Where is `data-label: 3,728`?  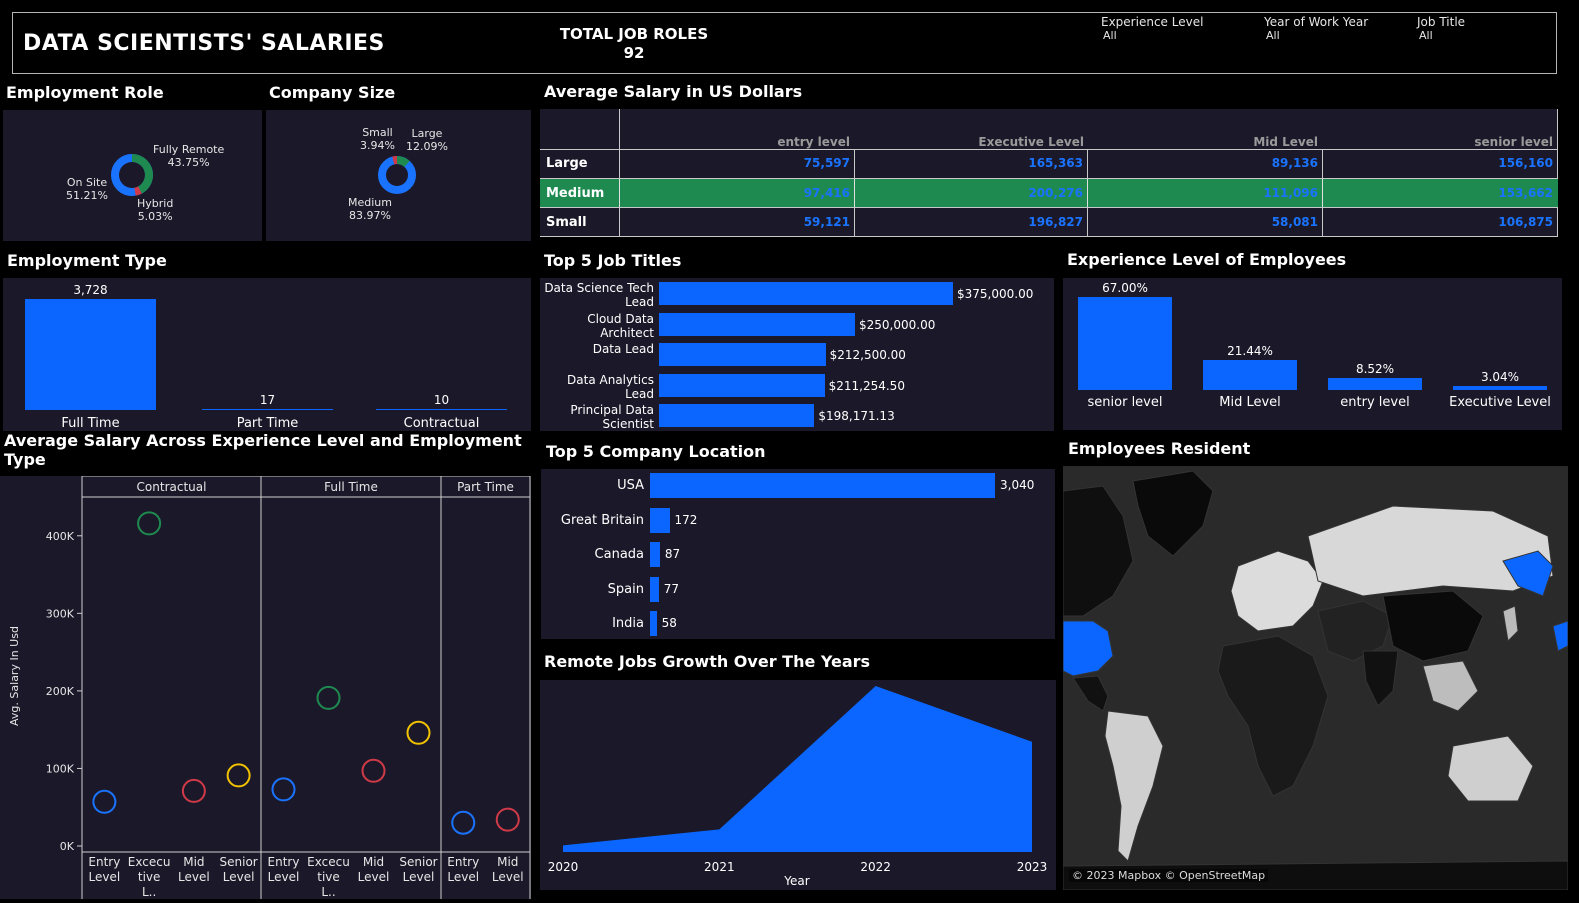 data-label: 3,728 is located at coordinates (90, 290).